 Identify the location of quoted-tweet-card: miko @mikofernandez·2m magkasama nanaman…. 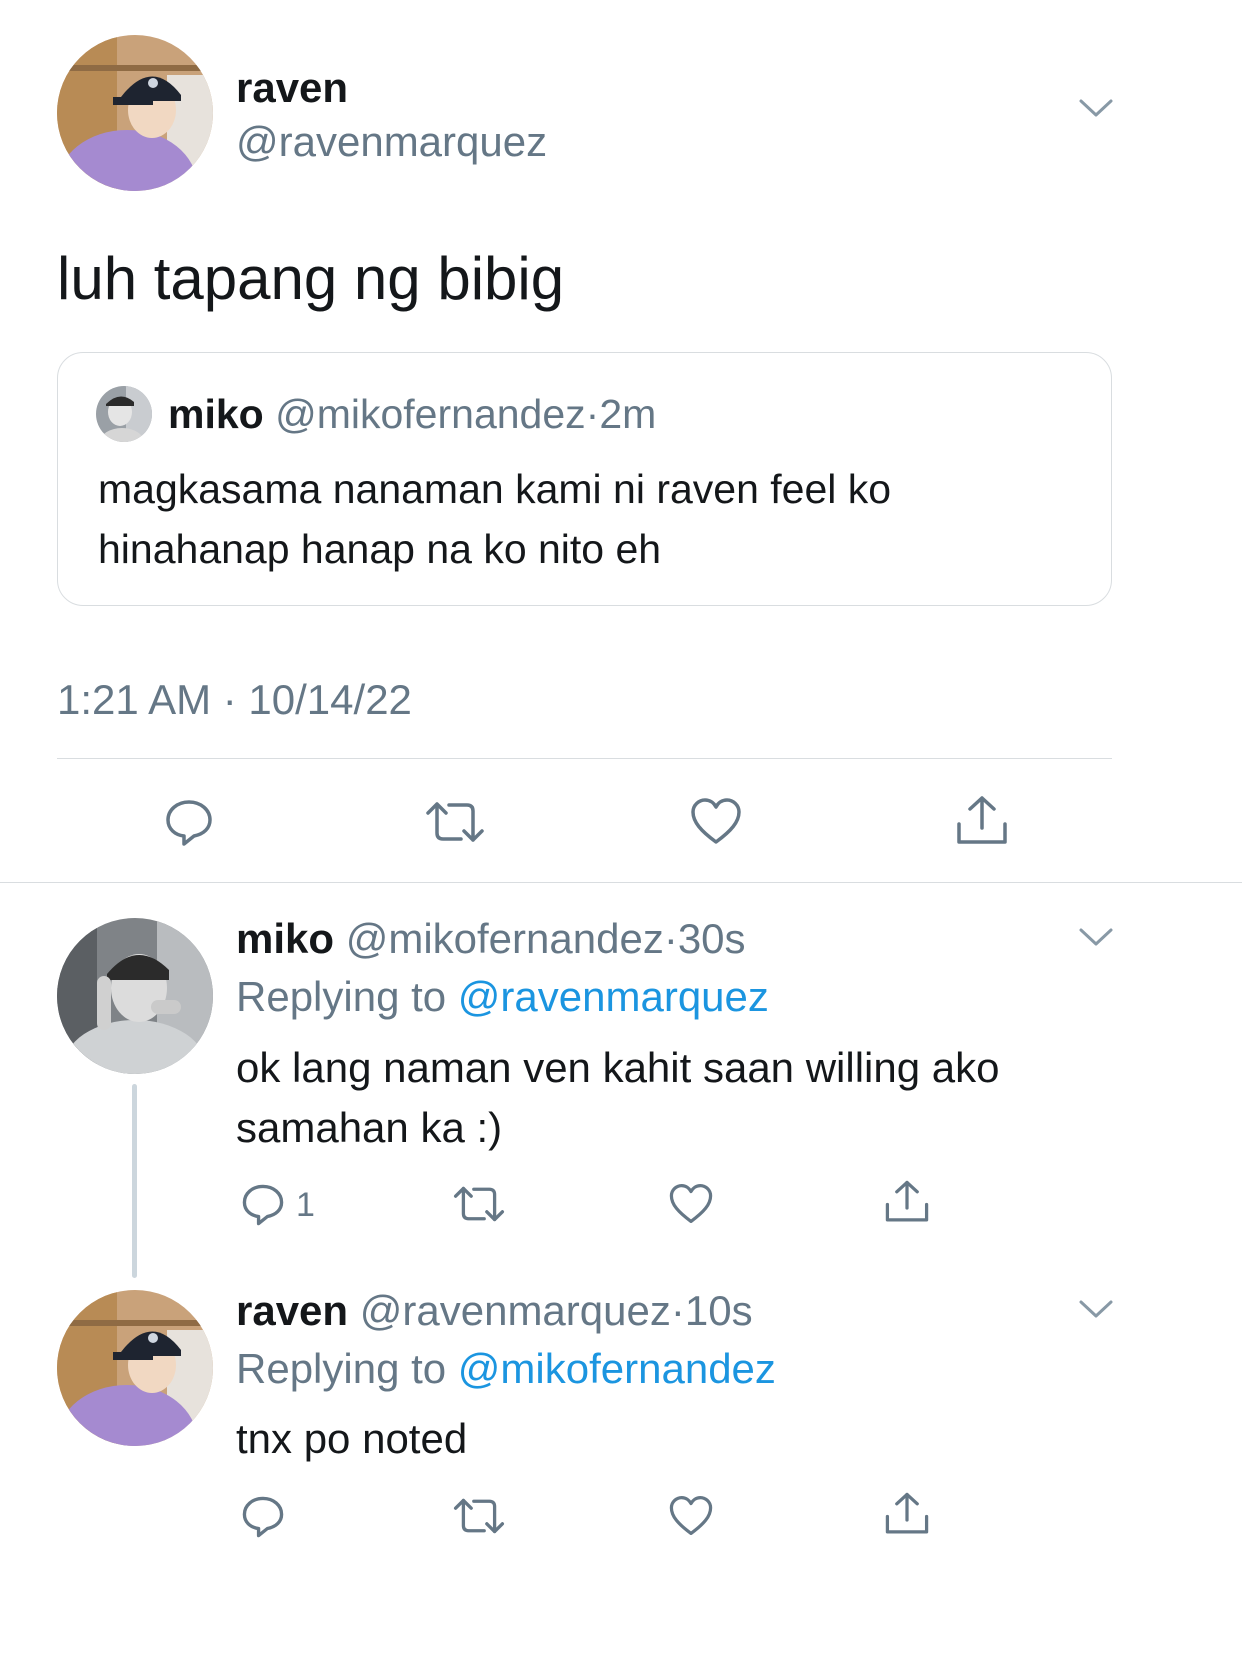
(584, 479).